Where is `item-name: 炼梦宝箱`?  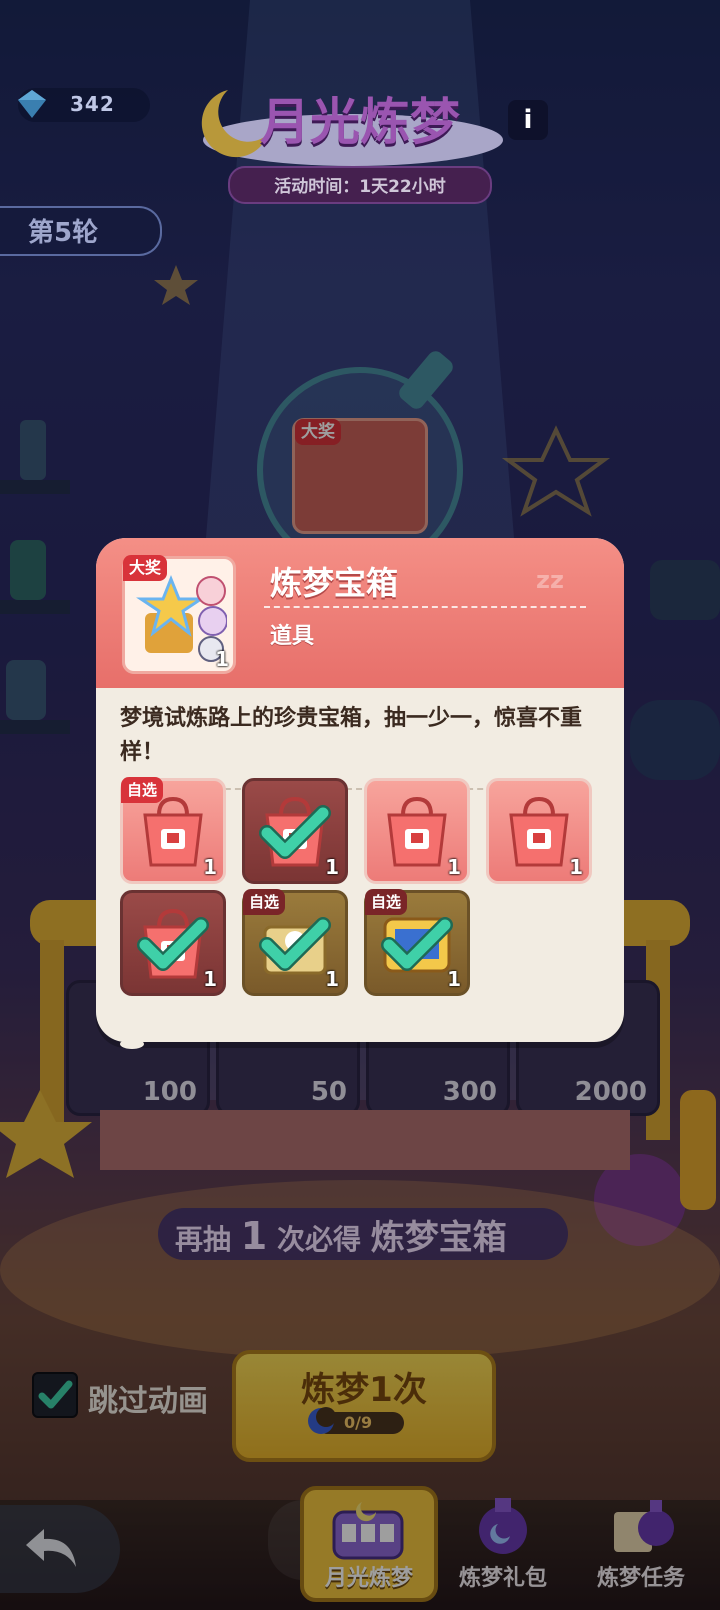
item-name: 炼梦宝箱 is located at coordinates (334, 583).